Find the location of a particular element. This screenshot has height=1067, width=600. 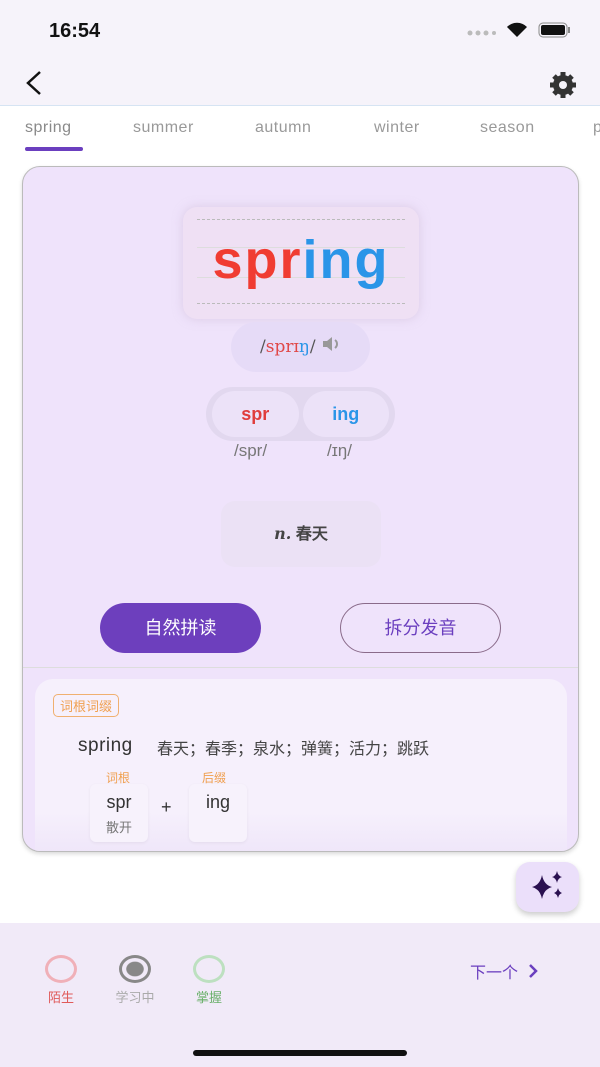

root-definition: 春天；春季；泉水；弹簧；活力；跳跃 is located at coordinates (293, 749).